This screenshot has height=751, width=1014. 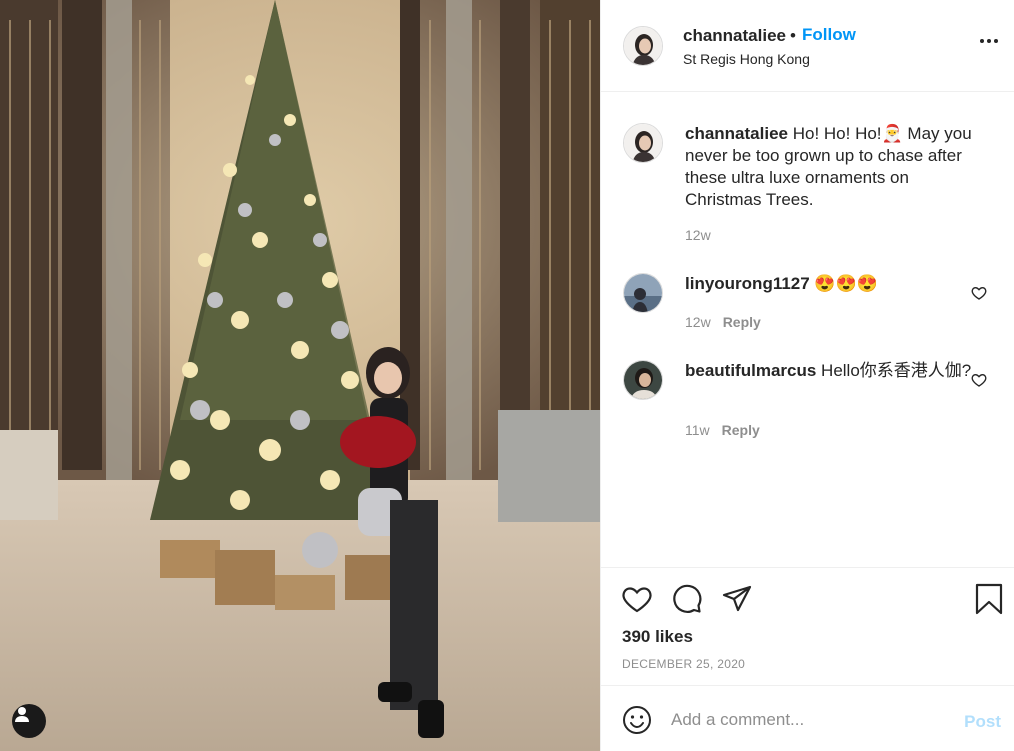 I want to click on comment-body: linyourong1127 😍😍😍, so click(x=835, y=284).